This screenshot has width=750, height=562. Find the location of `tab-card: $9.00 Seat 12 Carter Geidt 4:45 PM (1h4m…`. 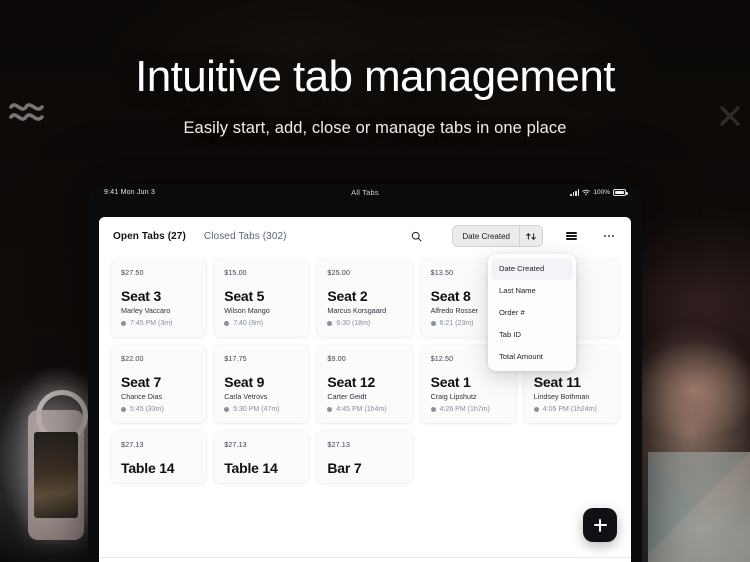

tab-card: $9.00 Seat 12 Carter Geidt 4:45 PM (1h4m… is located at coordinates (365, 384).